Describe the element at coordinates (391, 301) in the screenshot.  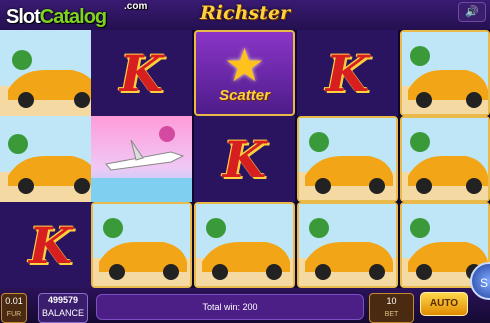
I see `bet-value: 10` at that location.